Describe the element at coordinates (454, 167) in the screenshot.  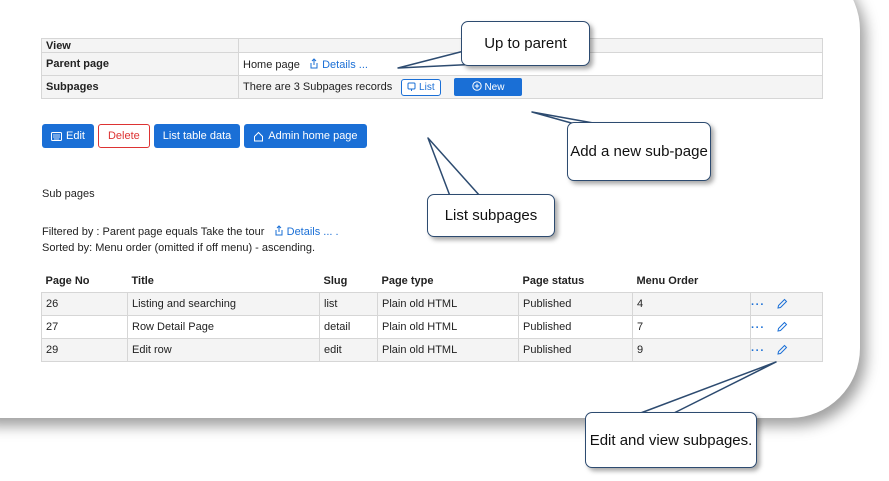
I see `pointer-list-subpages` at that location.